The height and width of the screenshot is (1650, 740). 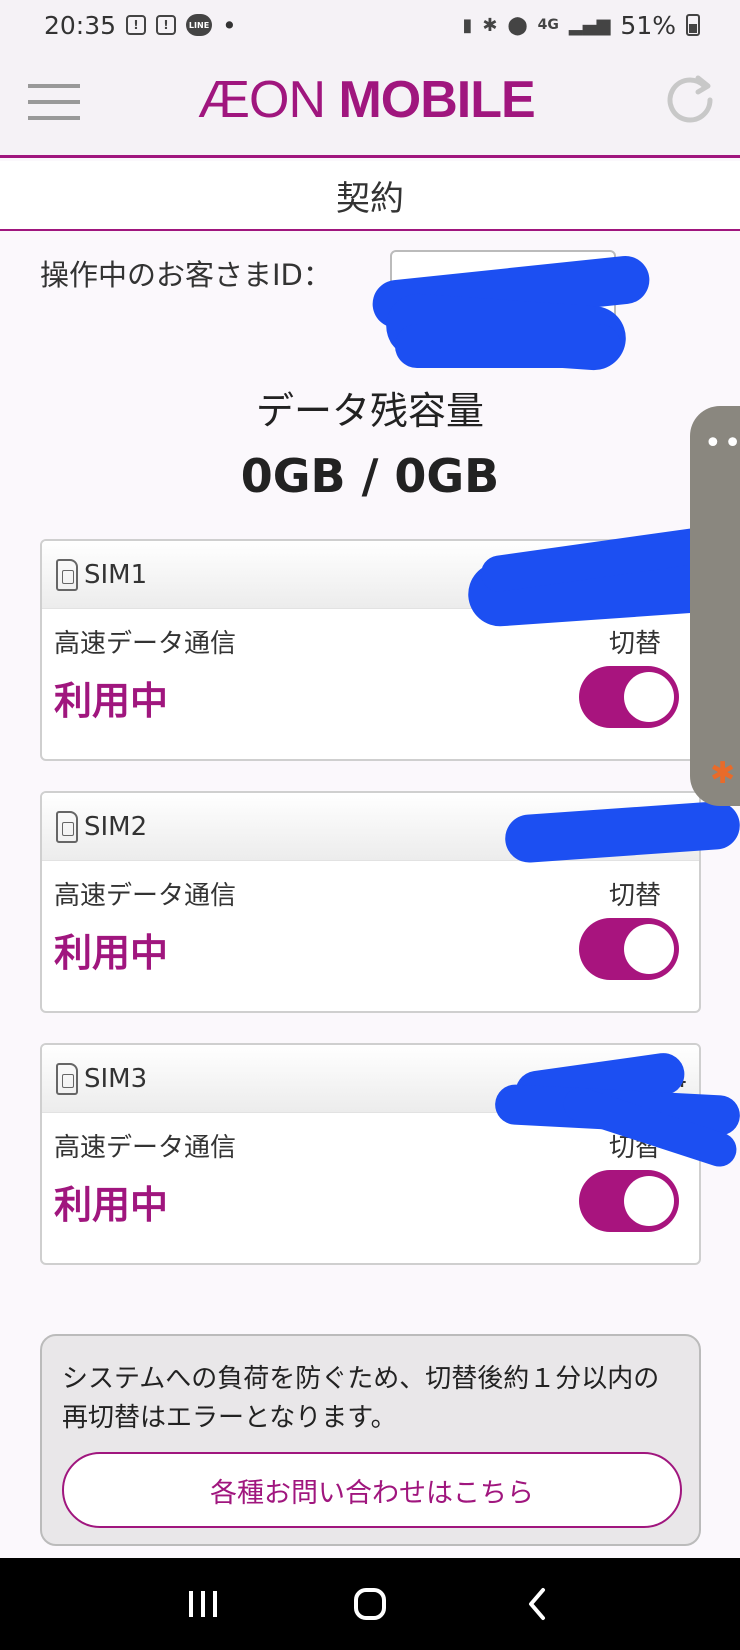 What do you see at coordinates (116, 826) in the screenshot?
I see `sim-name: SIM2` at bounding box center [116, 826].